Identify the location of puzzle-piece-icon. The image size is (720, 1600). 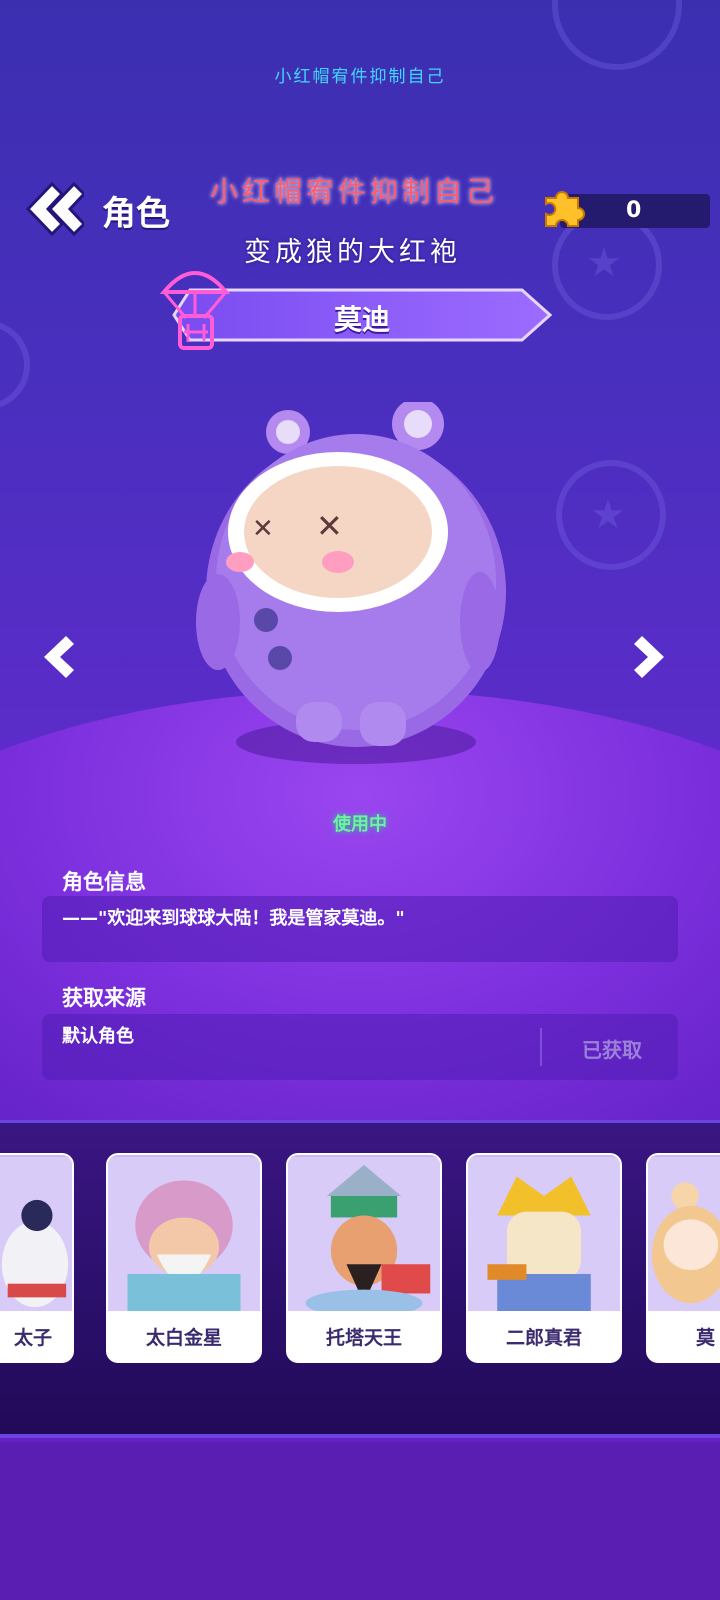
(565, 209).